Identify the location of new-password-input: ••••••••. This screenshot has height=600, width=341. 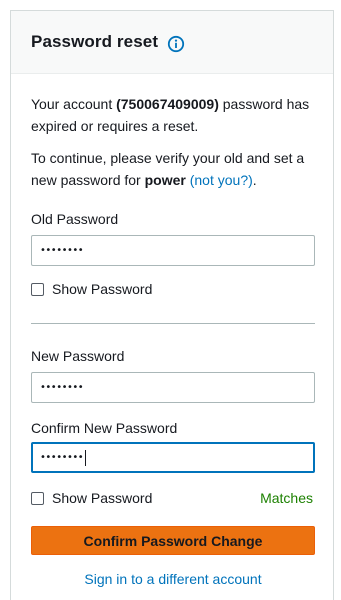
(173, 387).